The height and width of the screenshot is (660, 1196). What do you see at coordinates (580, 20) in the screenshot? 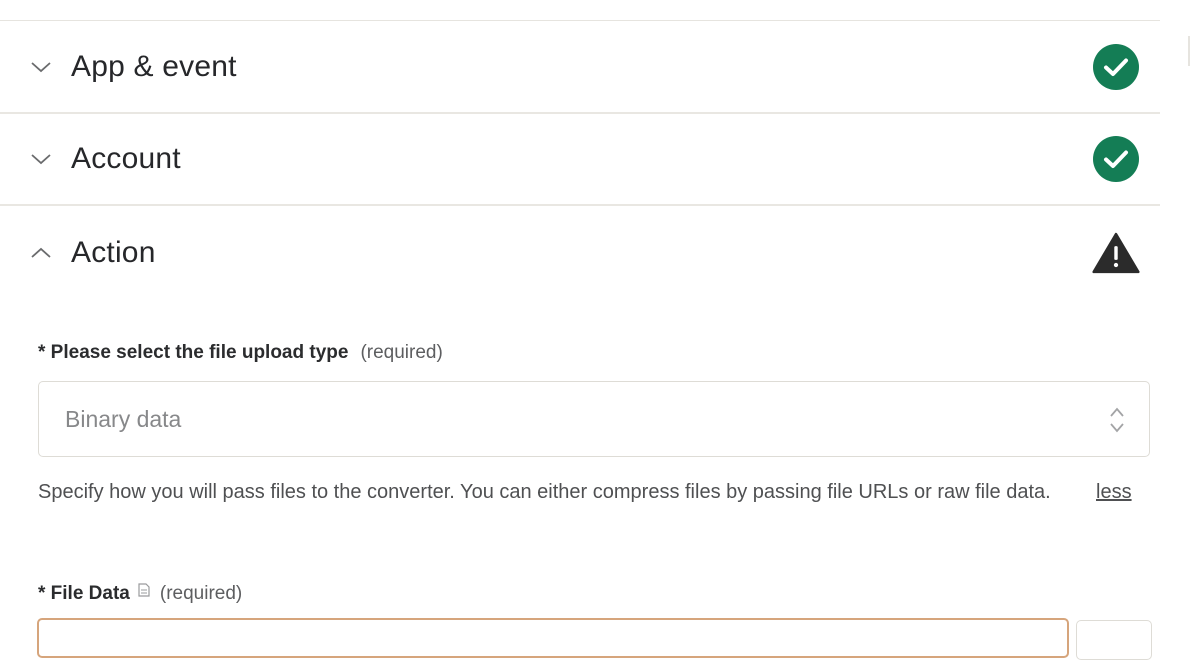
I see `top-divider` at bounding box center [580, 20].